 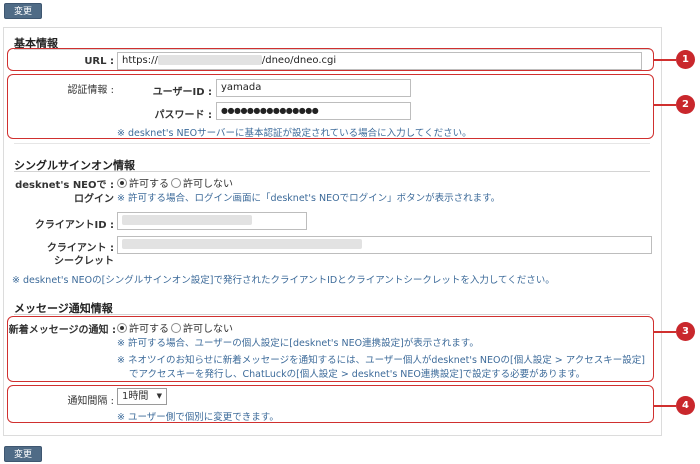 I want to click on sso-deny-label: 許可しない, so click(x=208, y=184).